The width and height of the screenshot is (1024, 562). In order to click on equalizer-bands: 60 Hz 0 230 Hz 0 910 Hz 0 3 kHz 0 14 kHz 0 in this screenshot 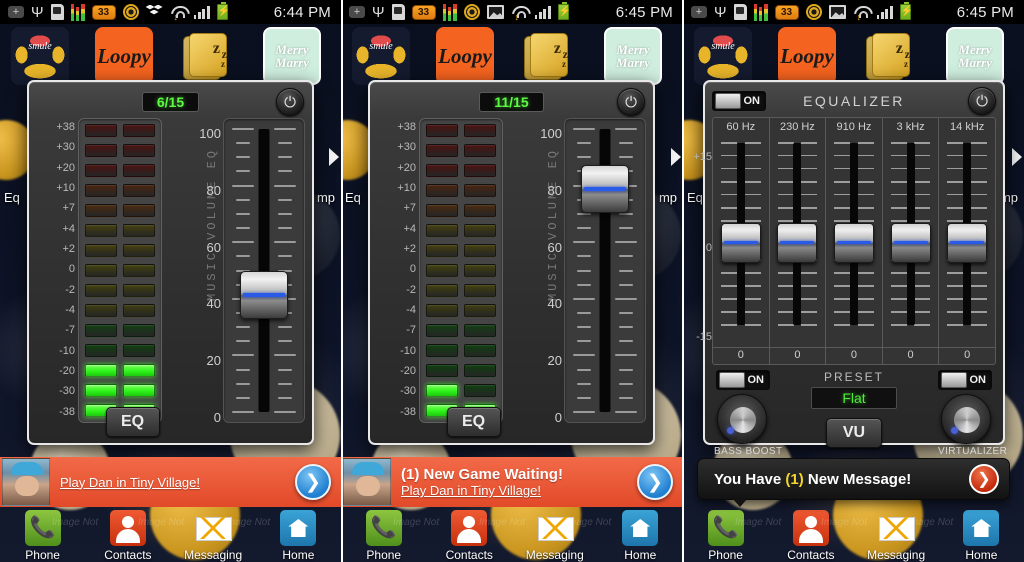, I will do `click(854, 241)`.